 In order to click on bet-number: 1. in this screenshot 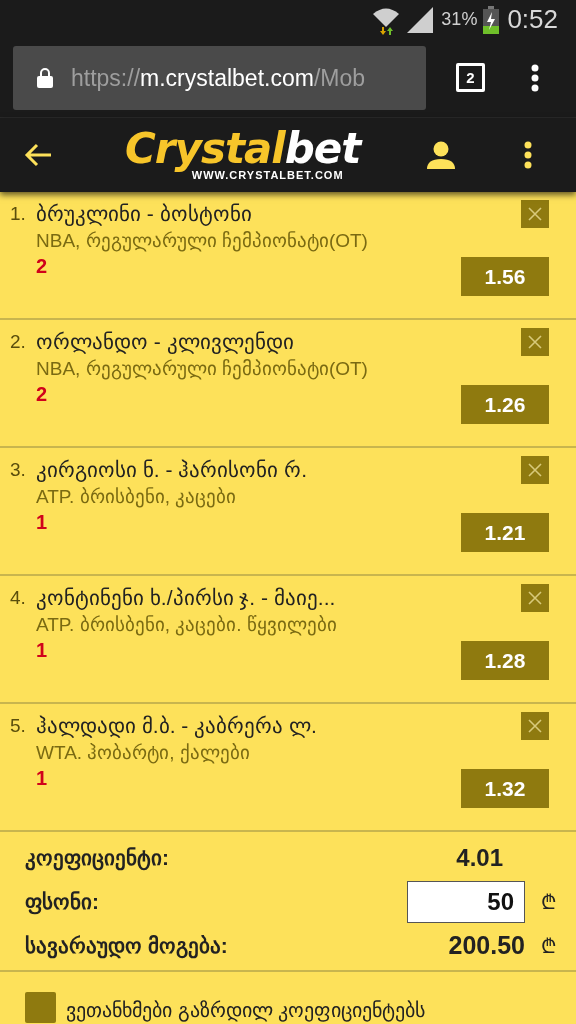, I will do `click(18, 214)`.